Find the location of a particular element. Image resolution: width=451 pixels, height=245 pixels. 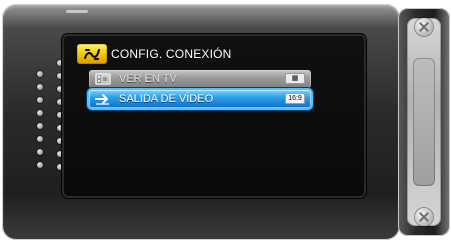

menu-item-label: SALIDA DE VÍDEO is located at coordinates (166, 99).